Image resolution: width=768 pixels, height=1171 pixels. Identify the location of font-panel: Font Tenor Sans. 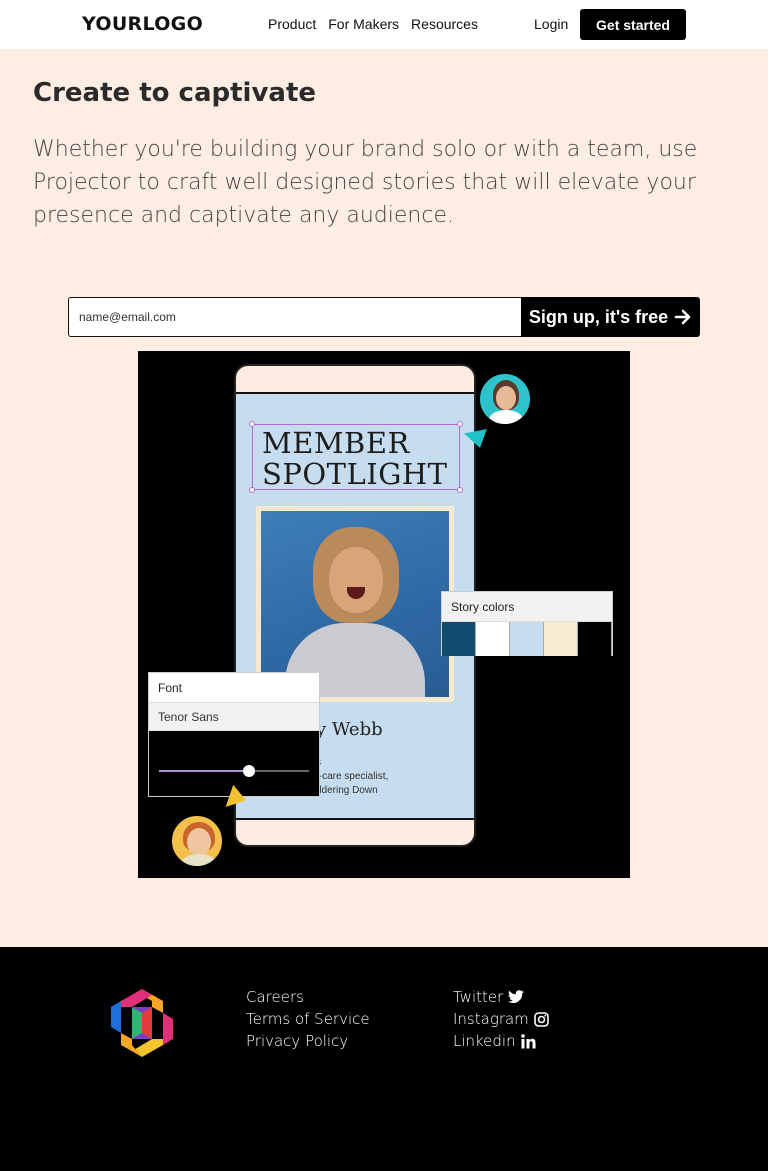
(234, 734).